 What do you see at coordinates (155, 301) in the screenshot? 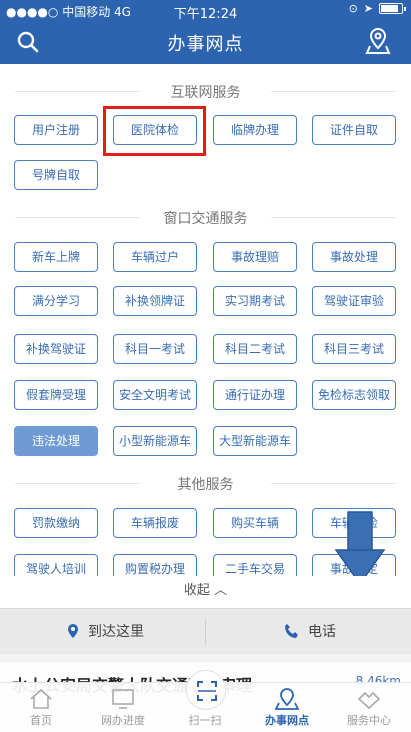
I see `service-button: 补换领牌证` at bounding box center [155, 301].